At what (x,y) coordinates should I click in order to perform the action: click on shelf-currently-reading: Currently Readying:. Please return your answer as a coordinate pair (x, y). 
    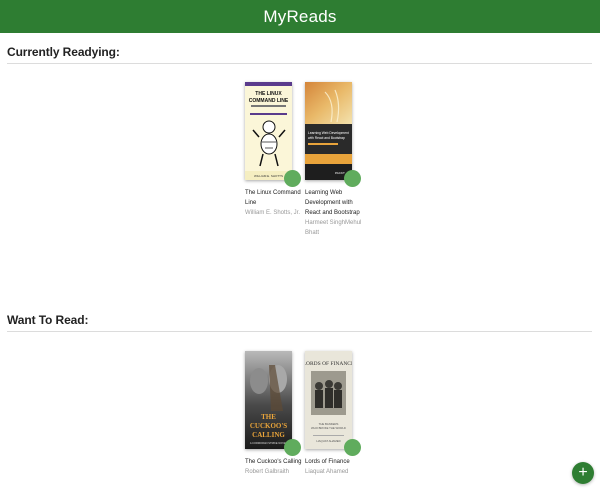
    Looking at the image, I should click on (299, 54).